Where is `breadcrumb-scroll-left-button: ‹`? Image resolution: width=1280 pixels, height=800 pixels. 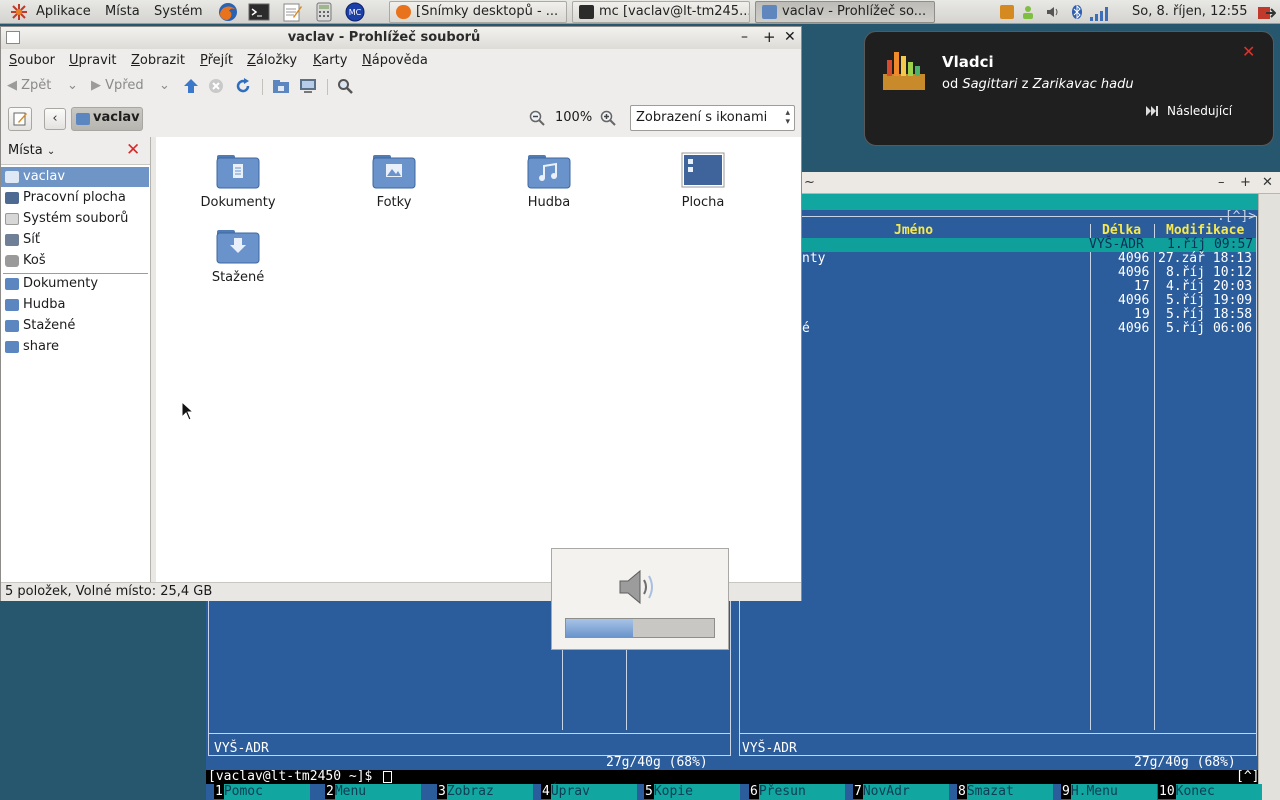 breadcrumb-scroll-left-button: ‹ is located at coordinates (55, 119).